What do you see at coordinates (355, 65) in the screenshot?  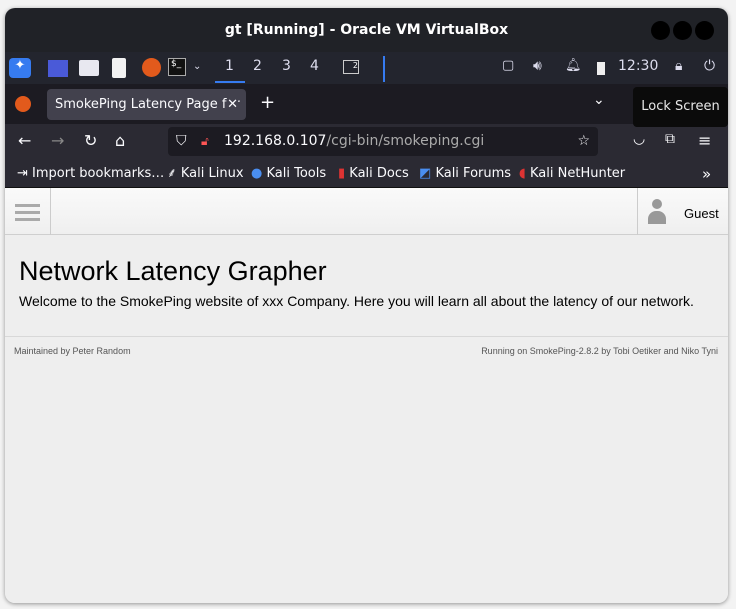 I see `window-count-badge: 2` at bounding box center [355, 65].